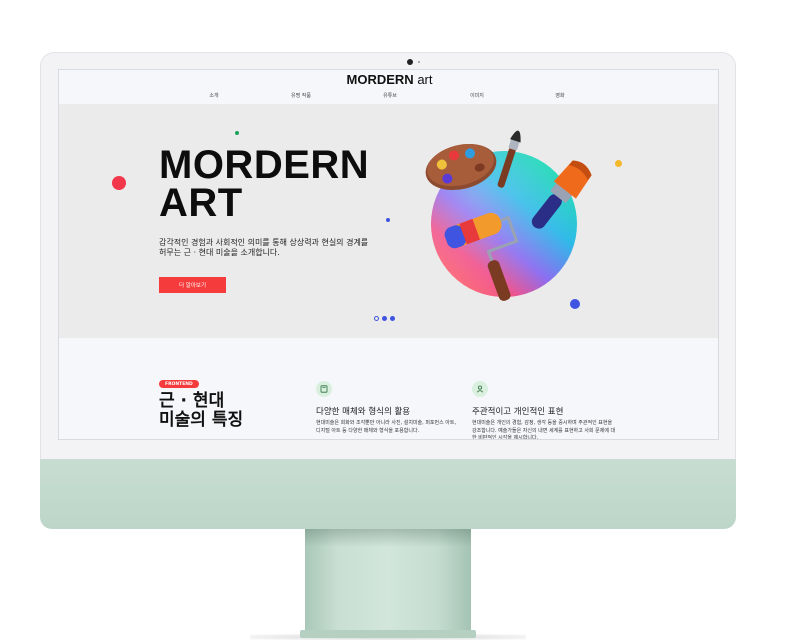 The width and height of the screenshot is (790, 642). What do you see at coordinates (301, 95) in the screenshot?
I see `nav-item-famous-works: 유명 작품` at bounding box center [301, 95].